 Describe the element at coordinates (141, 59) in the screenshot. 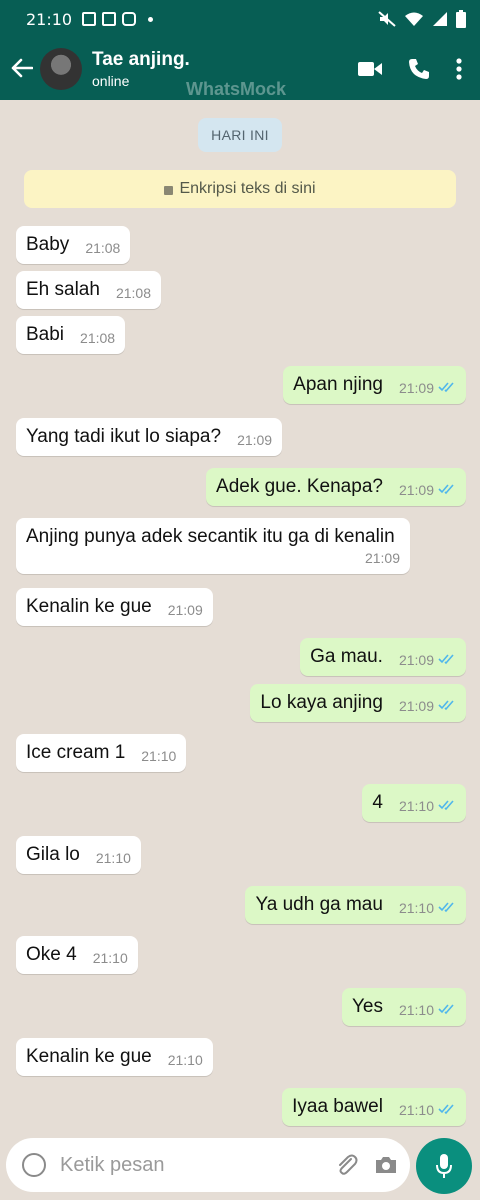

I see `contact-name: Tae anjing.` at that location.